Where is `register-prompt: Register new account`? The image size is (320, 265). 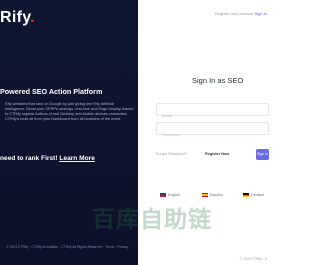 register-prompt: Register new account is located at coordinates (234, 13).